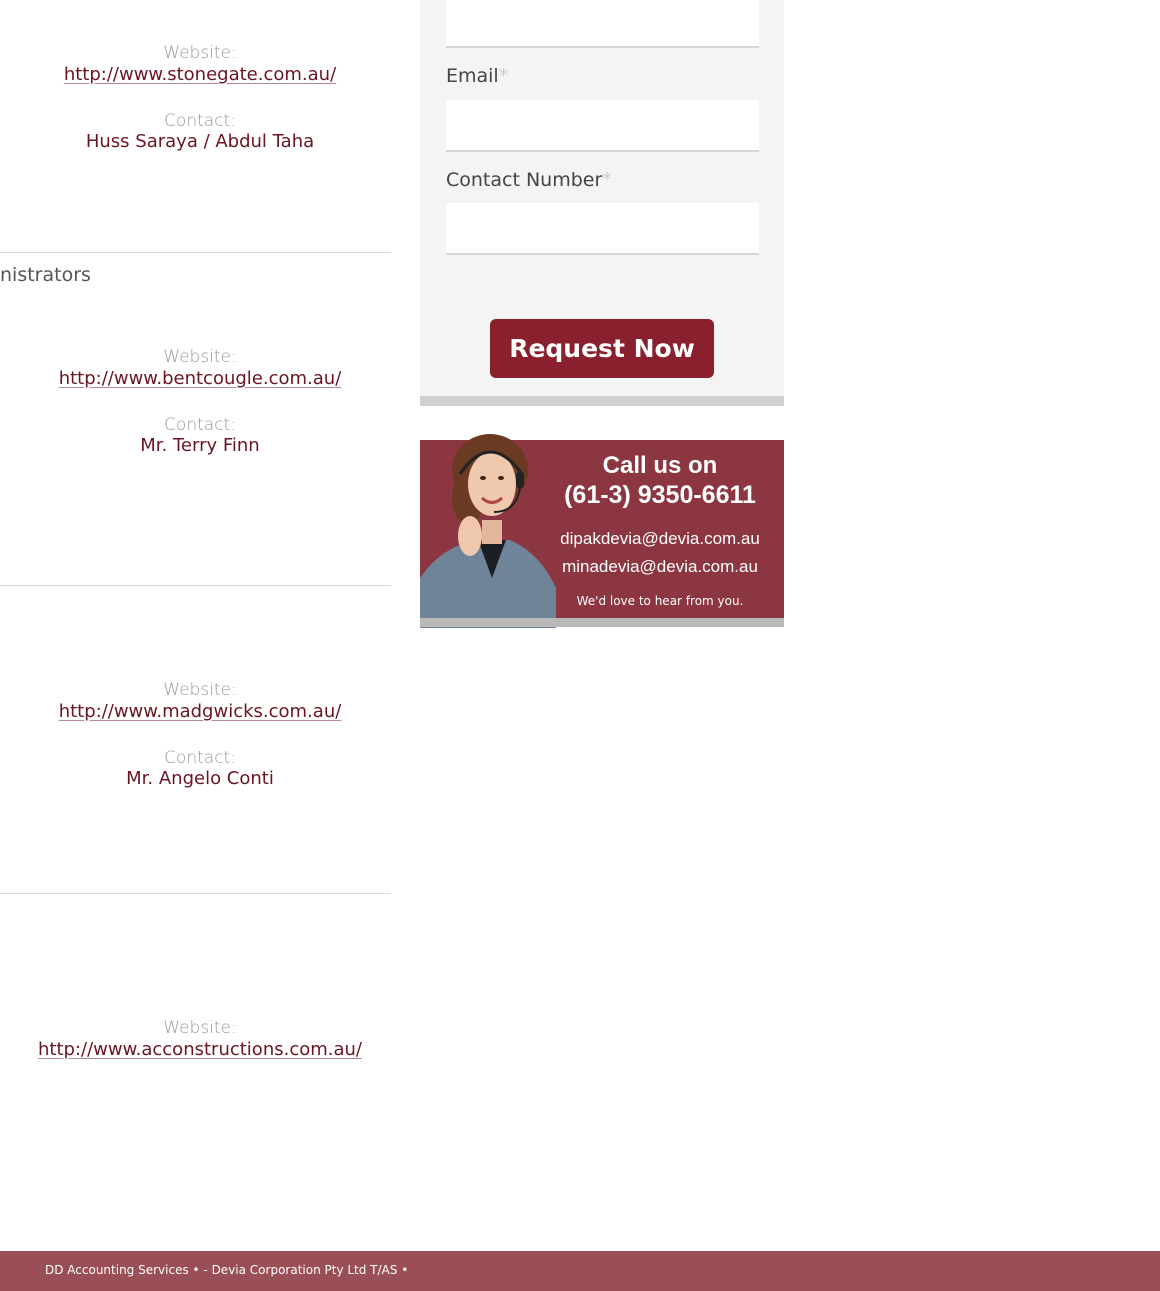  Describe the element at coordinates (488, 531) in the screenshot. I see `support-agent-image` at that location.